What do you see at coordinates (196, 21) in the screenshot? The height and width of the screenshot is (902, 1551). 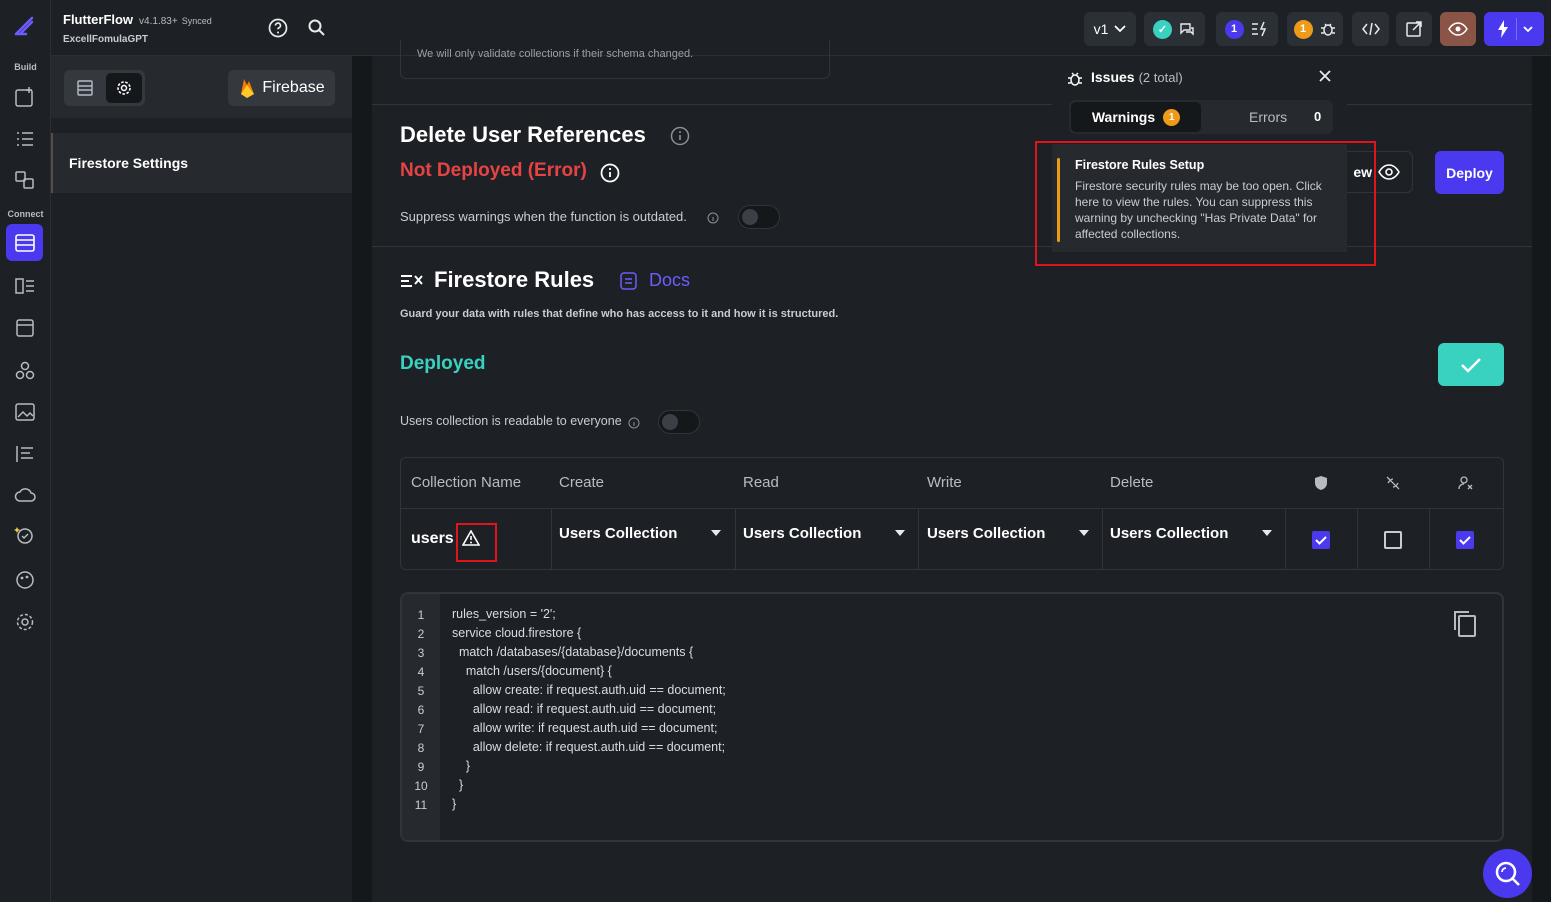 I see `sync-status: Synced` at bounding box center [196, 21].